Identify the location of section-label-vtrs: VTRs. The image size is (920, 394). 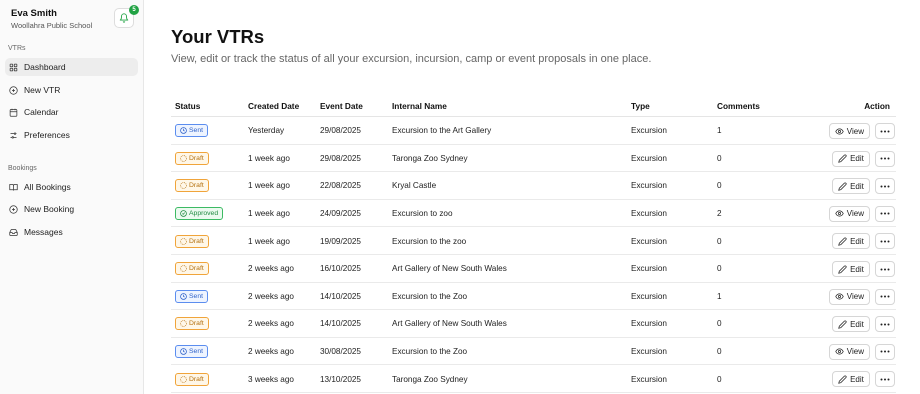
(17, 48).